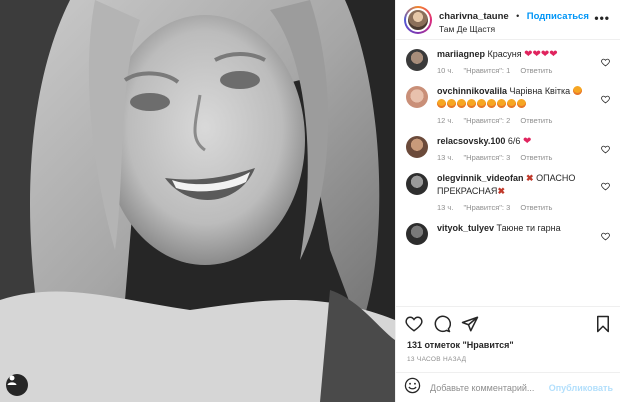 This screenshot has height=402, width=620. I want to click on location-link: Там Де Щастя, so click(514, 29).